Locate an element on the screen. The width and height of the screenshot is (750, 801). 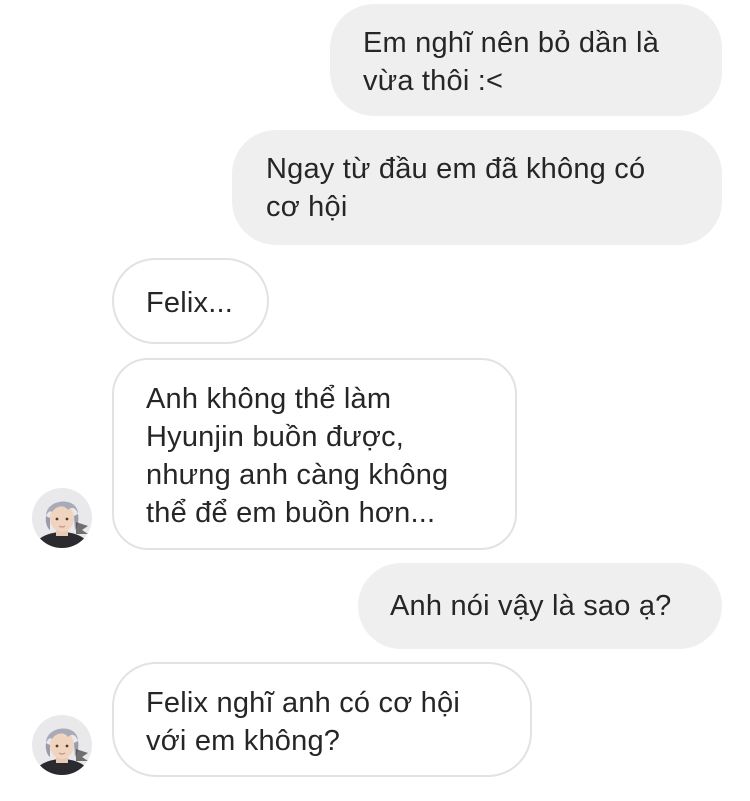
outgoing-message-bubble: Em nghĩ nên bỏ dần là vừa thôi :< is located at coordinates (526, 60).